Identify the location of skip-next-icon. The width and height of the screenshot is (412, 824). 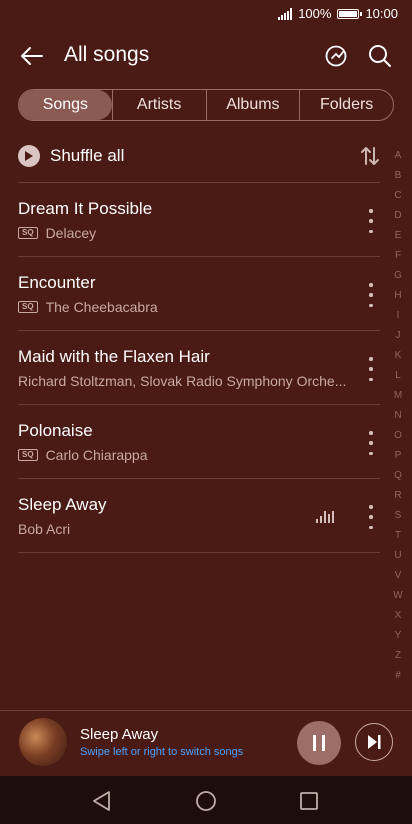
(374, 742).